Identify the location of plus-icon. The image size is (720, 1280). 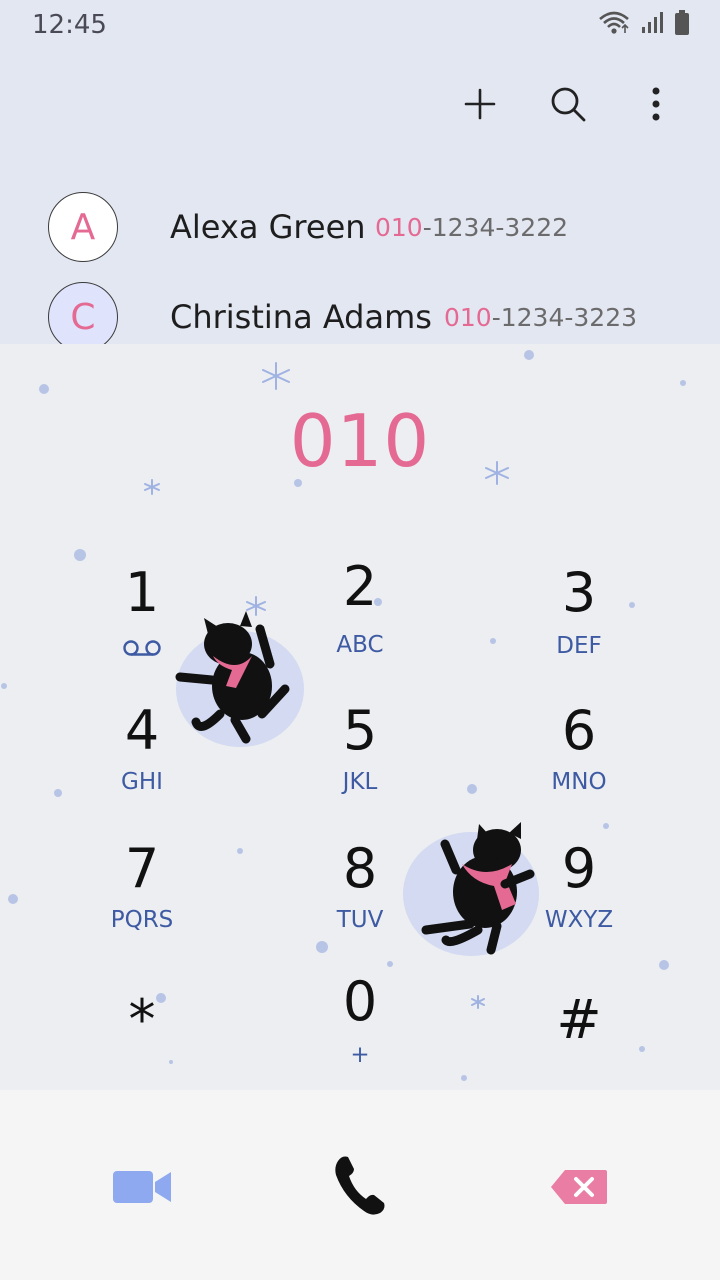
(480, 104).